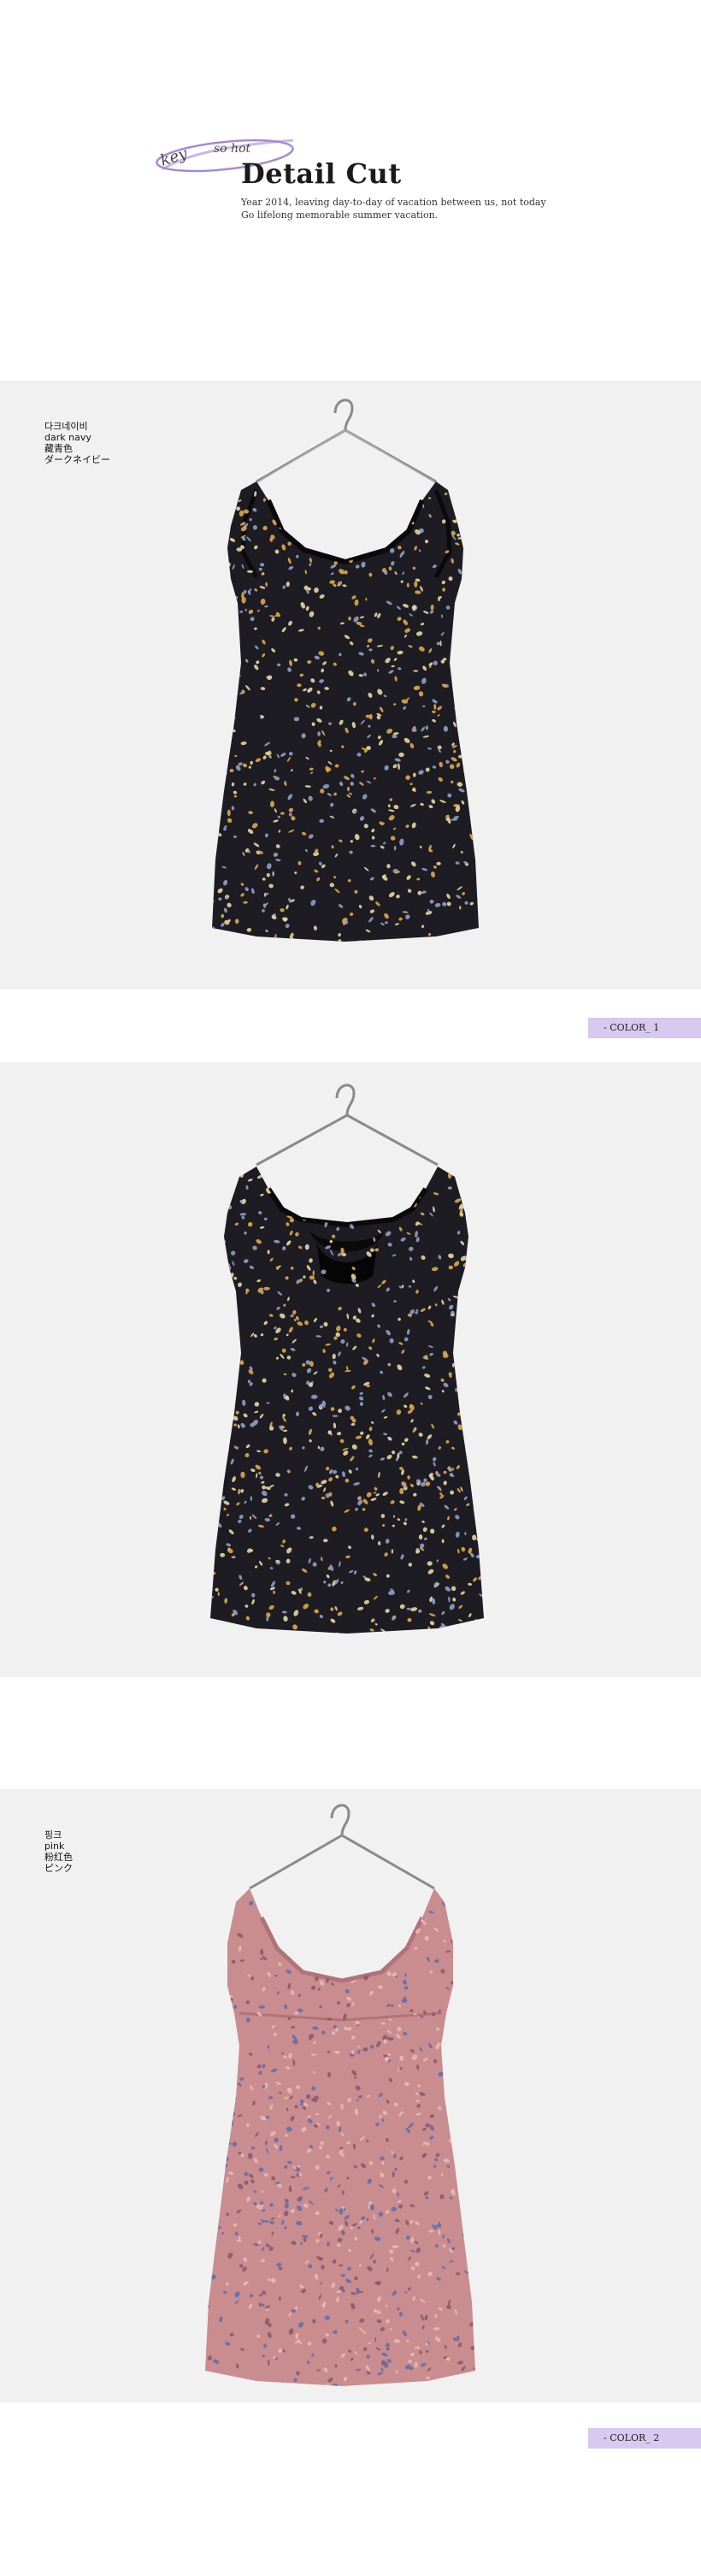  I want to click on intro-line-2: Go lifelong memorable summer vacation., so click(340, 215).